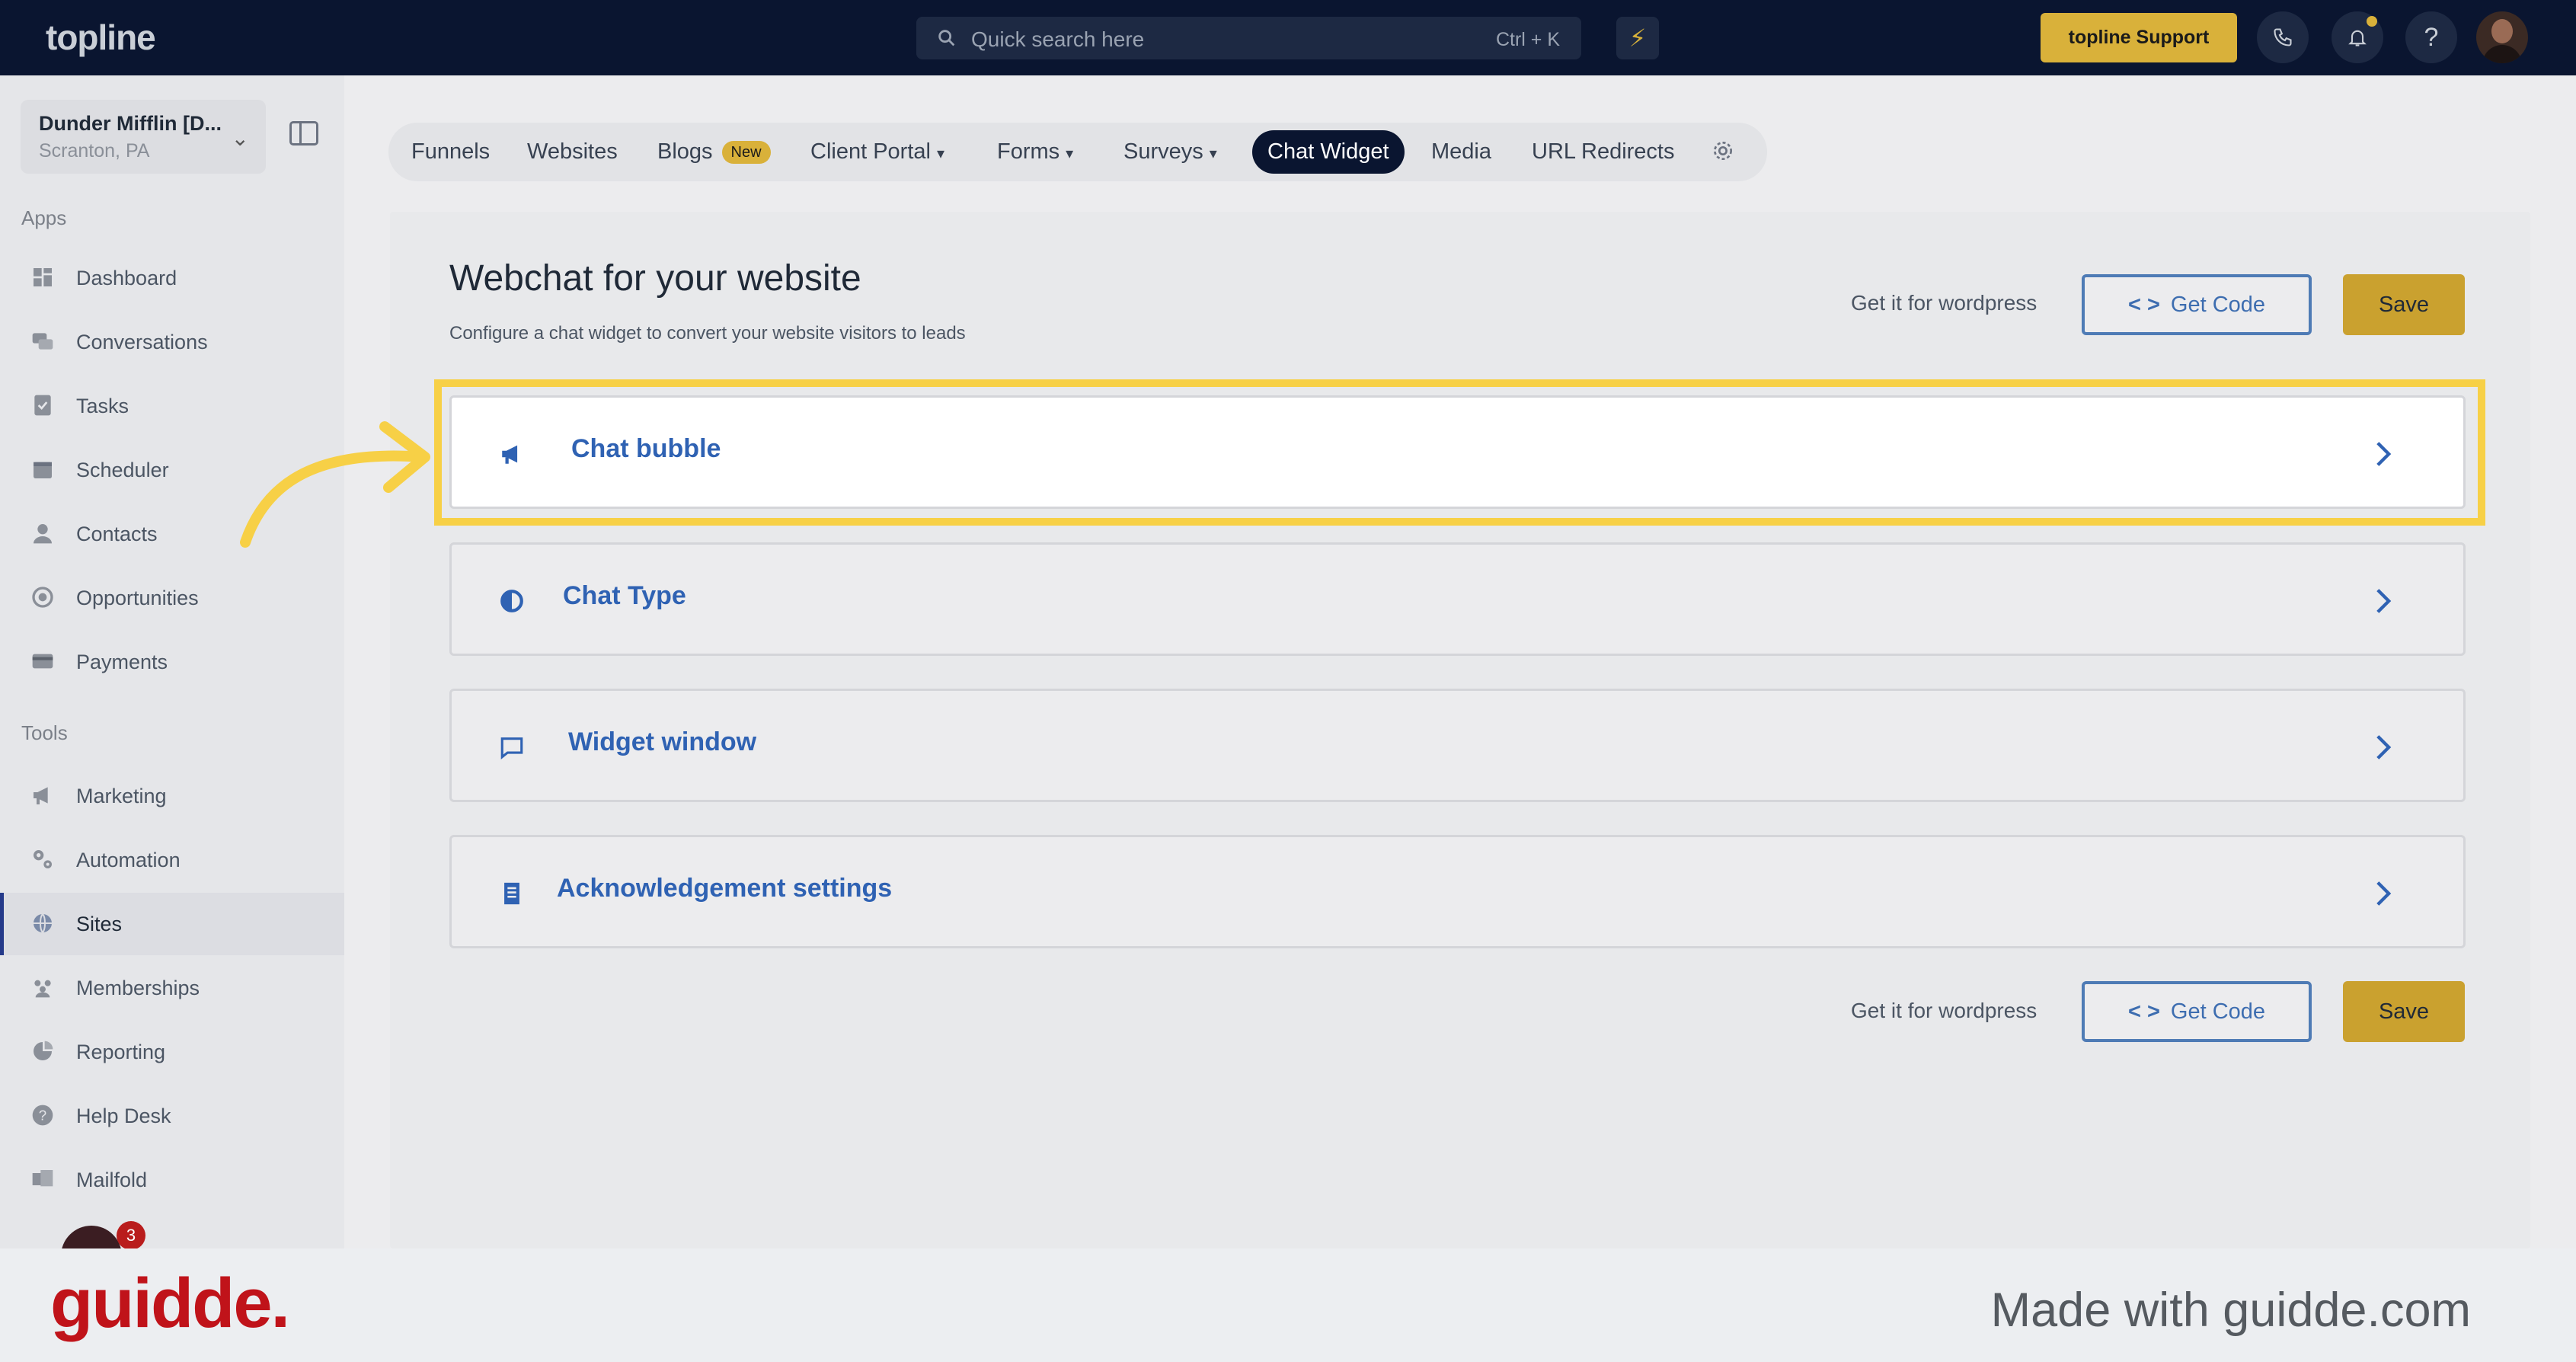 This screenshot has height=1362, width=2576. I want to click on page-title: Webchat for your website, so click(655, 278).